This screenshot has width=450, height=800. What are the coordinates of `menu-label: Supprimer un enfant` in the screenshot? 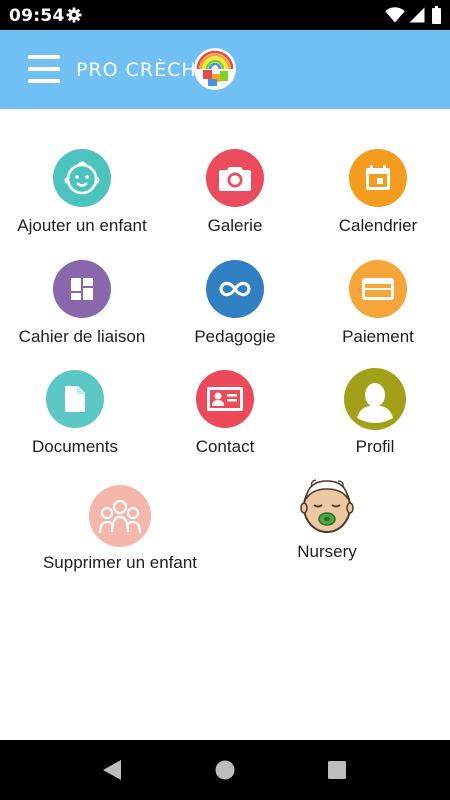 It's located at (120, 562).